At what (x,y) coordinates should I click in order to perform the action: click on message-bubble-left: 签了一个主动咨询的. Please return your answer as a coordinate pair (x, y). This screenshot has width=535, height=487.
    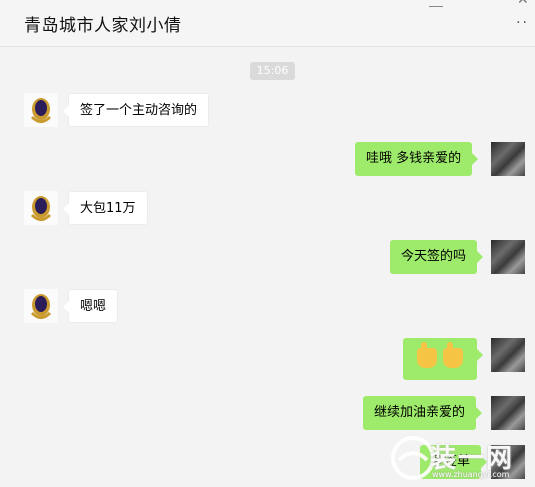
    Looking at the image, I should click on (136, 110).